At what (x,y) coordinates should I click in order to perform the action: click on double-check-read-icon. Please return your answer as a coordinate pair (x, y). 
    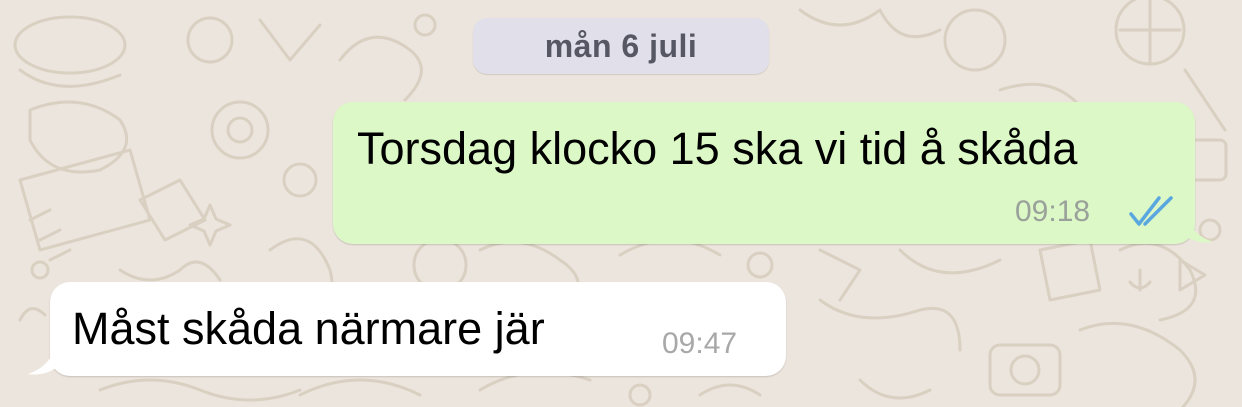
    Looking at the image, I should click on (1151, 211).